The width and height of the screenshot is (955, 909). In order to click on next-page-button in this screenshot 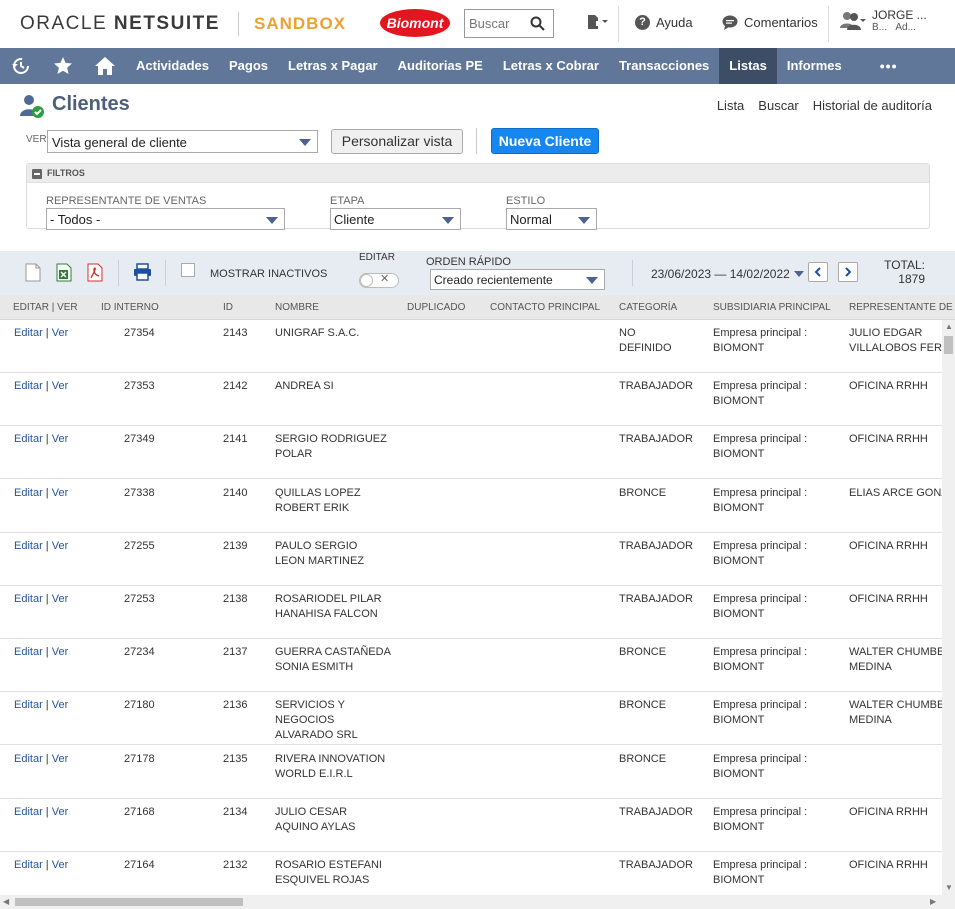, I will do `click(848, 272)`.